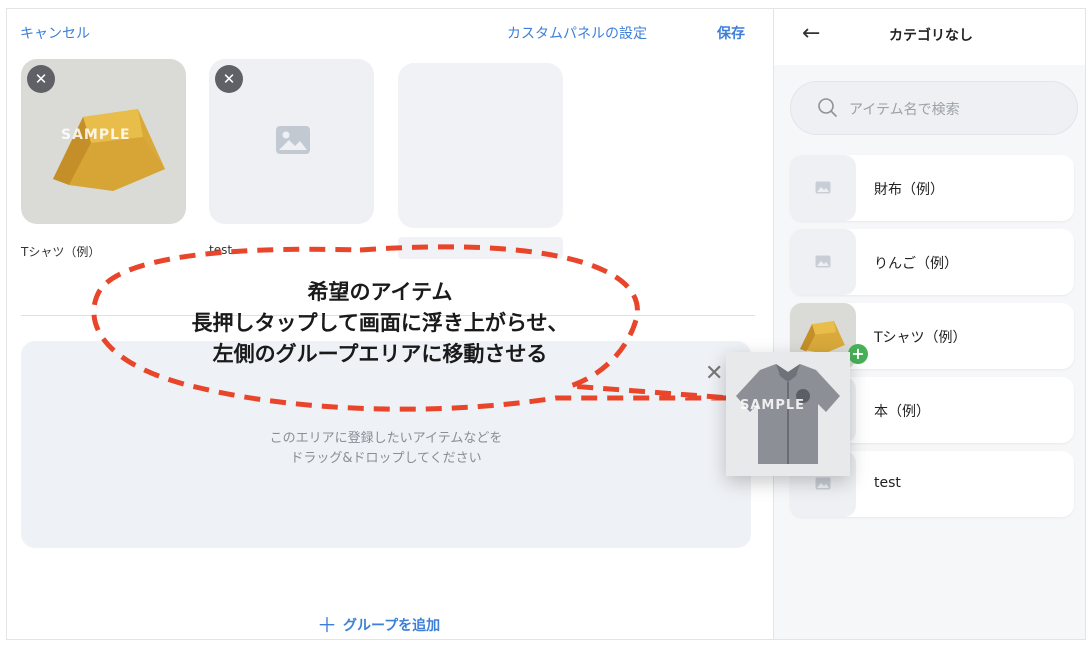 Image resolution: width=1092 pixels, height=652 pixels. I want to click on plus-icon: ＋, so click(327, 625).